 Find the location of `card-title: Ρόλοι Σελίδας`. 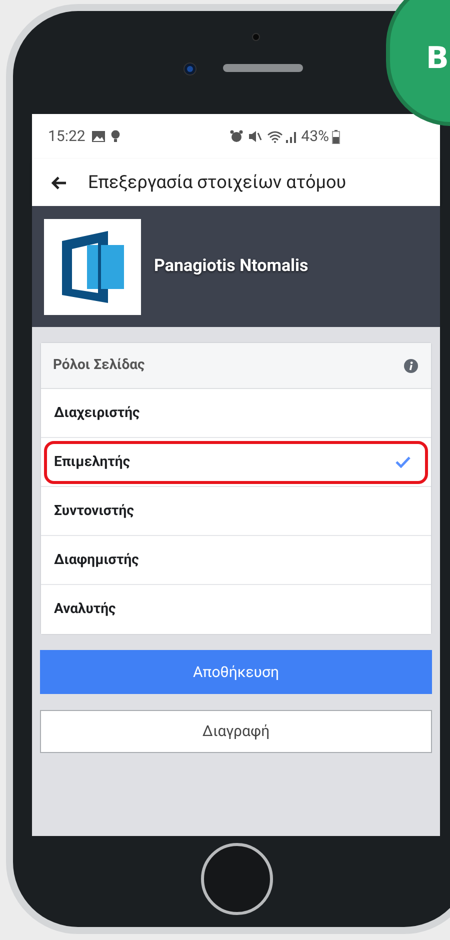

card-title: Ρόλοι Σελίδας is located at coordinates (99, 365).